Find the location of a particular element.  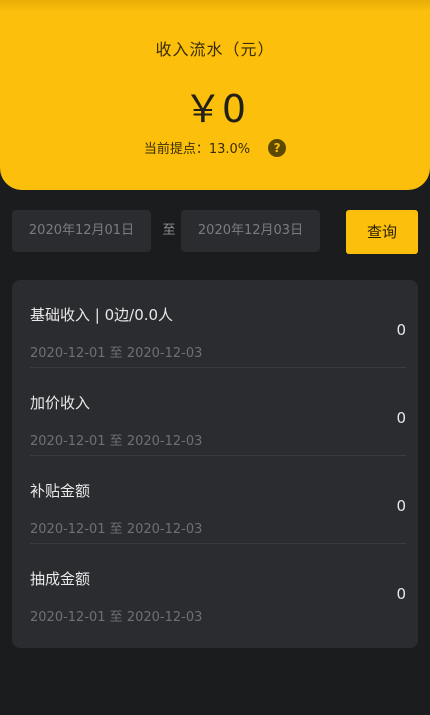

query-button: 查询 is located at coordinates (382, 232).